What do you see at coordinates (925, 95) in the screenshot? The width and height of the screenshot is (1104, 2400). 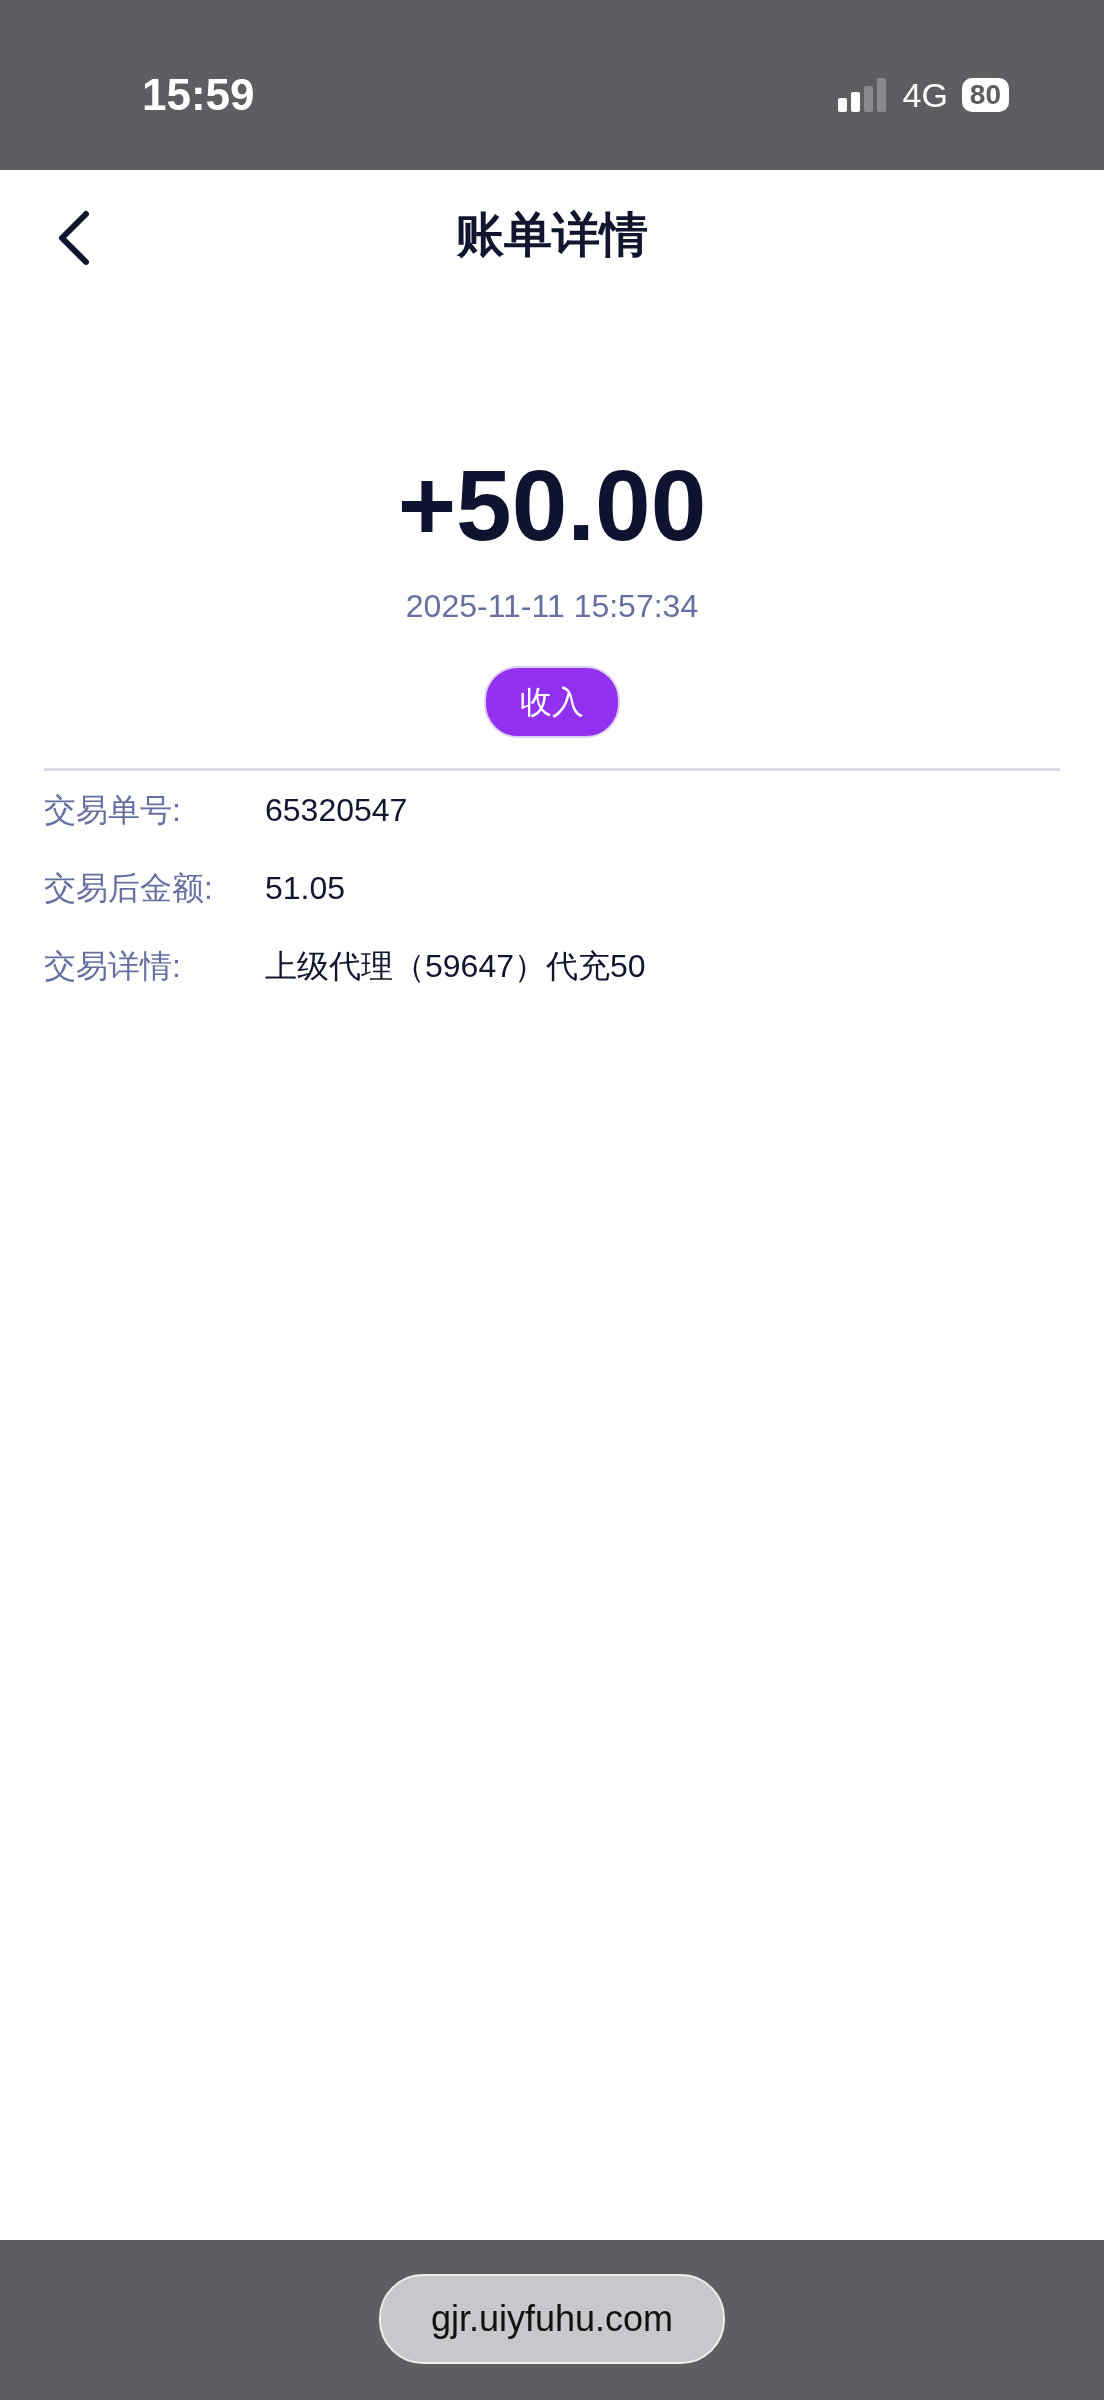 I see `network-label: 4G` at bounding box center [925, 95].